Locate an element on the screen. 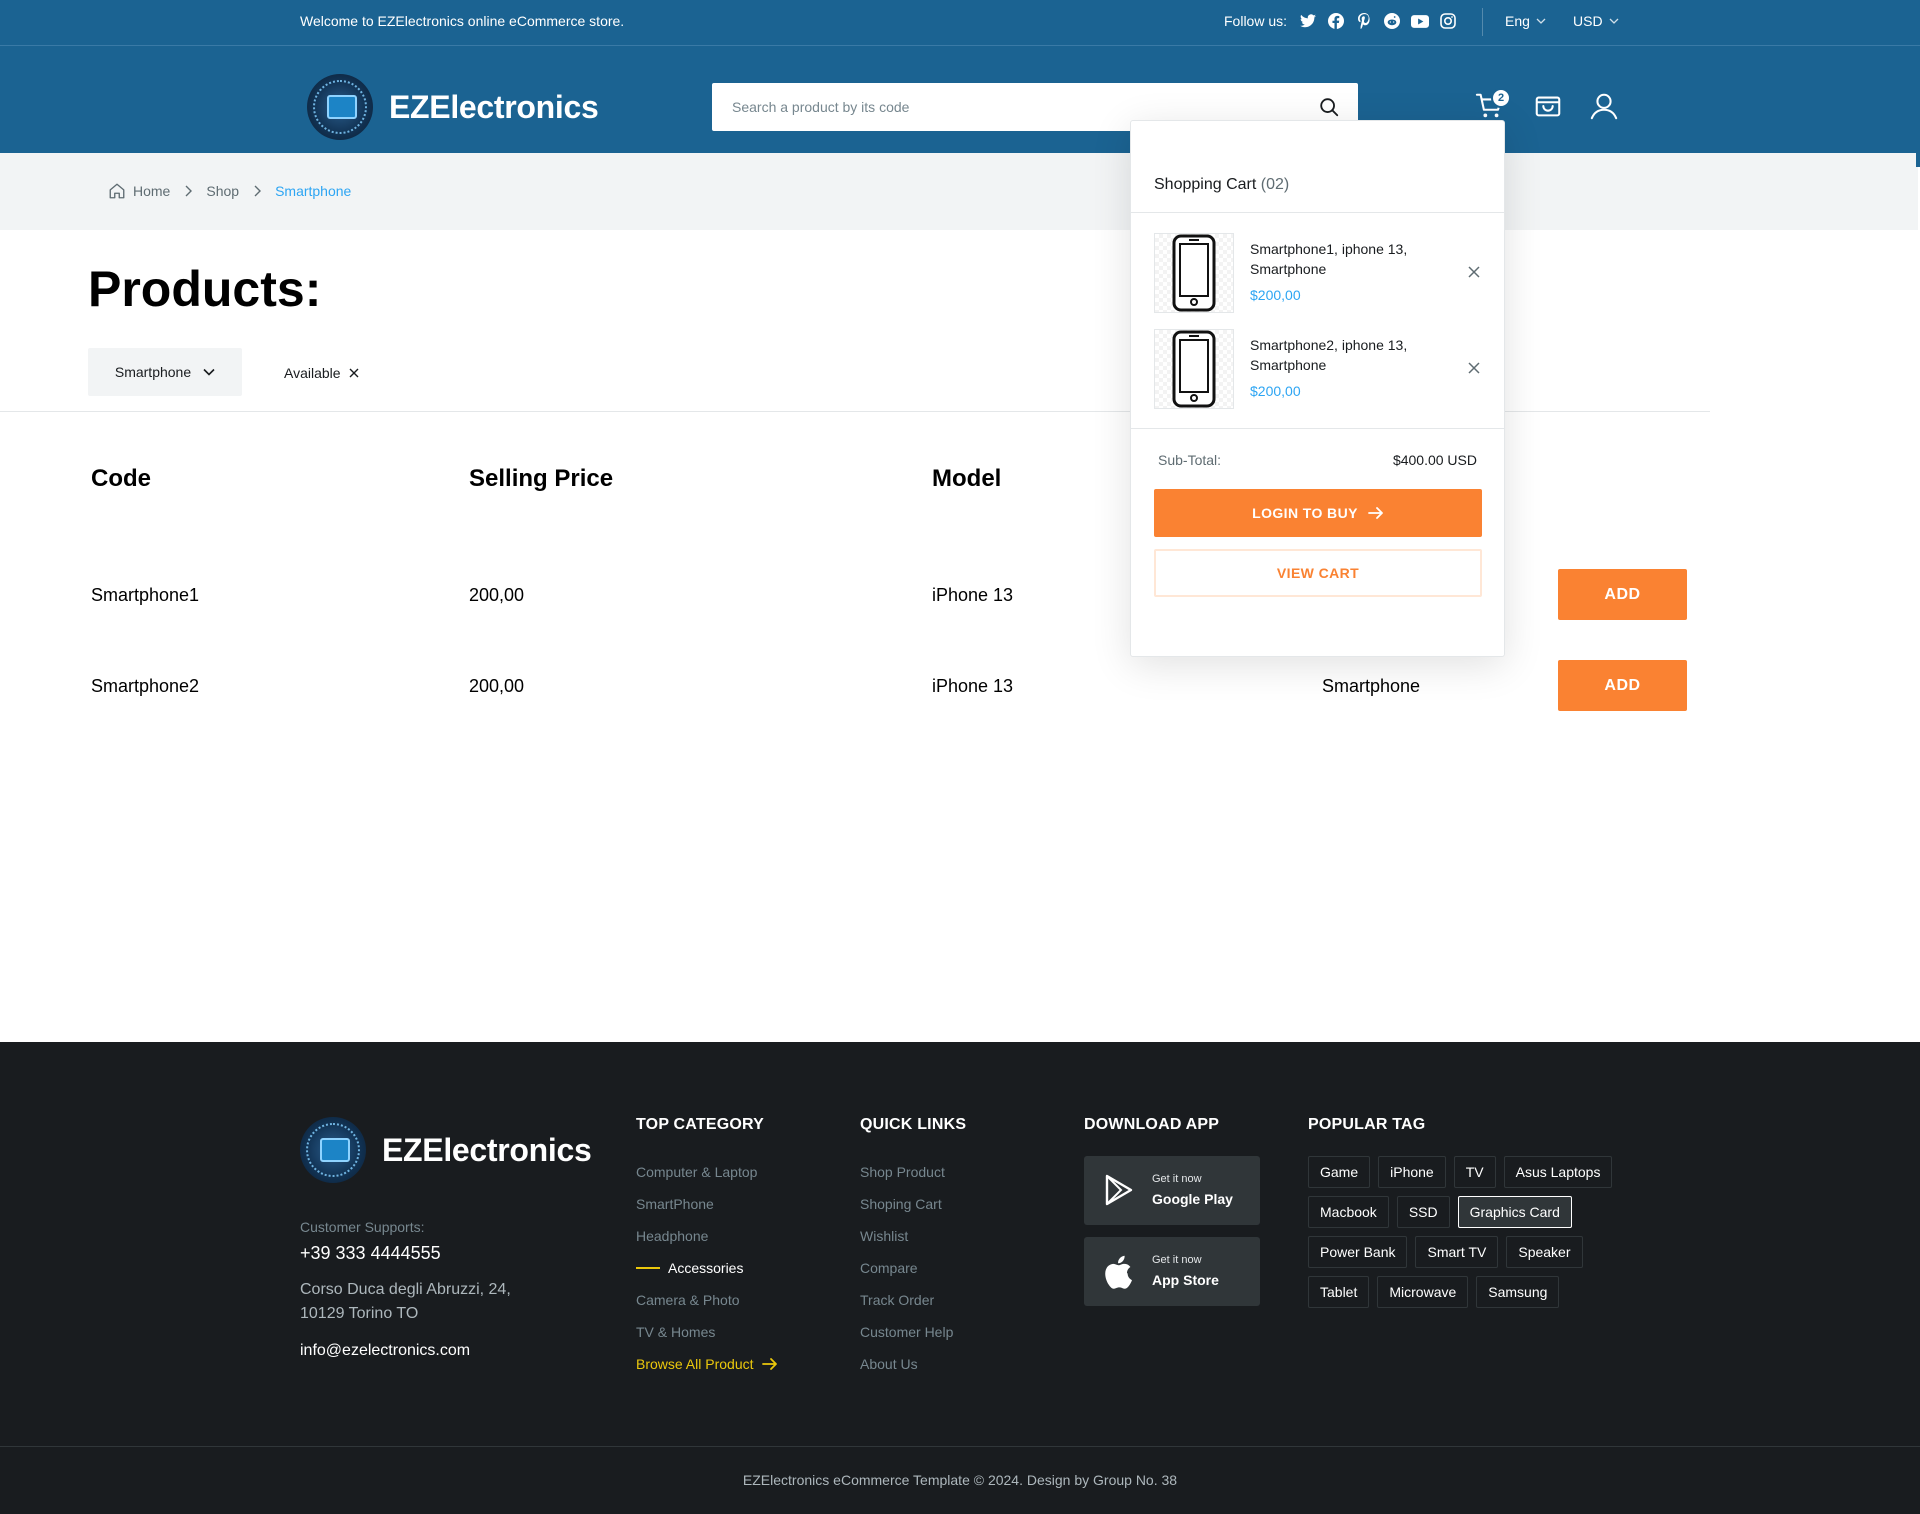 The width and height of the screenshot is (1920, 1514). tag: Samsung is located at coordinates (1518, 1292).